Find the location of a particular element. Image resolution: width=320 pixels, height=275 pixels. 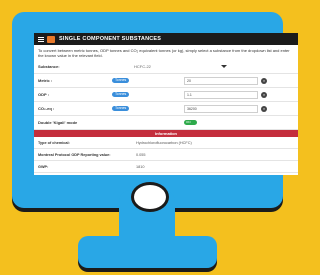

clear-co2-icon: × is located at coordinates (264, 108).